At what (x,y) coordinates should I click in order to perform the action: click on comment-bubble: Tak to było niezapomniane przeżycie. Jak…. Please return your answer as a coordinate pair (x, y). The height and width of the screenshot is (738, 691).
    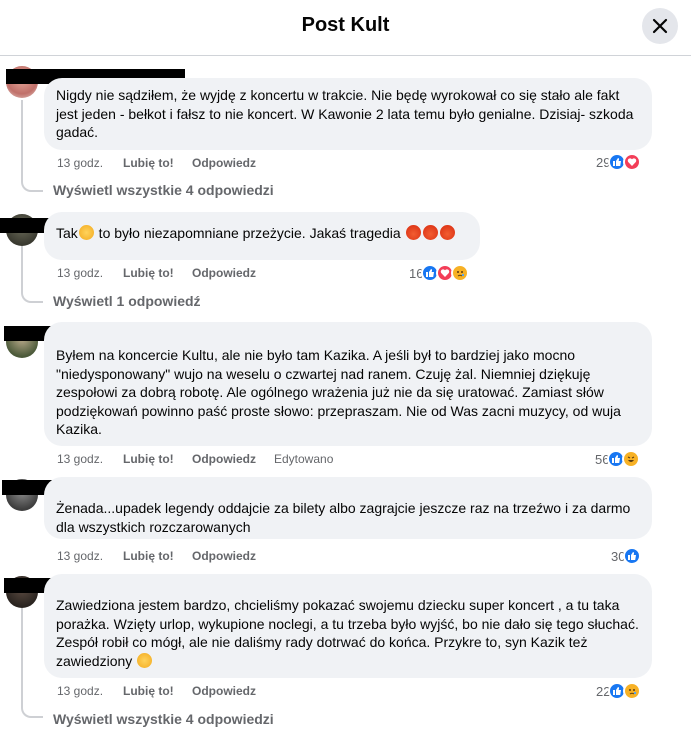
    Looking at the image, I should click on (262, 236).